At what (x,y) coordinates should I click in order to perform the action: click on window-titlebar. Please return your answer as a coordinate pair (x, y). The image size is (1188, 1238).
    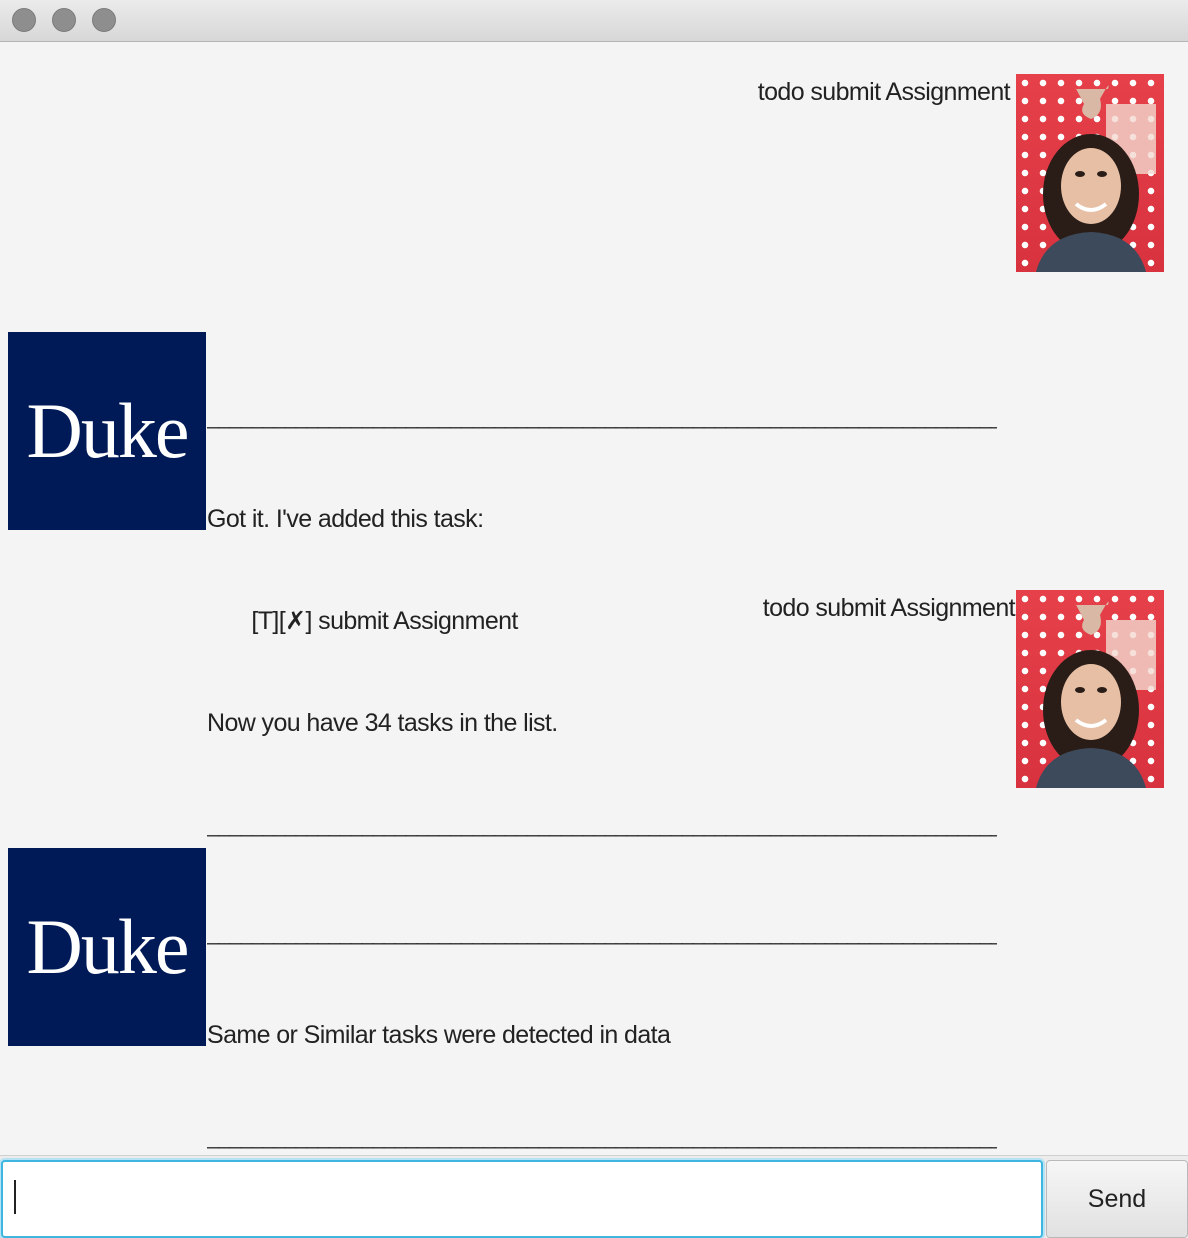
    Looking at the image, I should click on (594, 21).